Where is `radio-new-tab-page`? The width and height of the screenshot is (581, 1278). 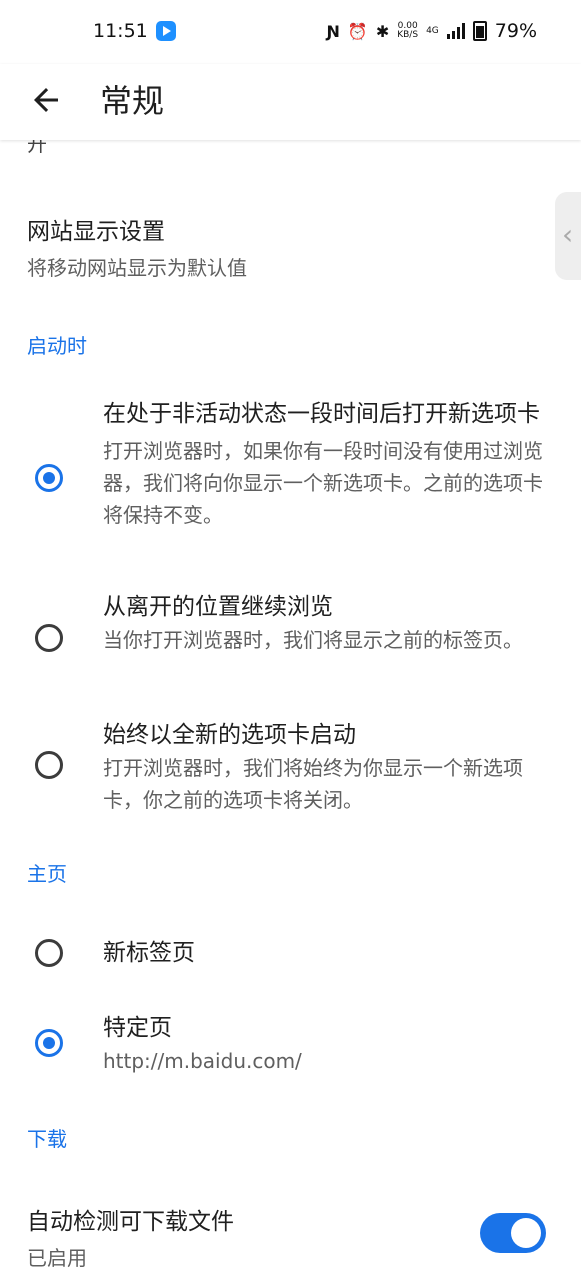 radio-new-tab-page is located at coordinates (49, 953).